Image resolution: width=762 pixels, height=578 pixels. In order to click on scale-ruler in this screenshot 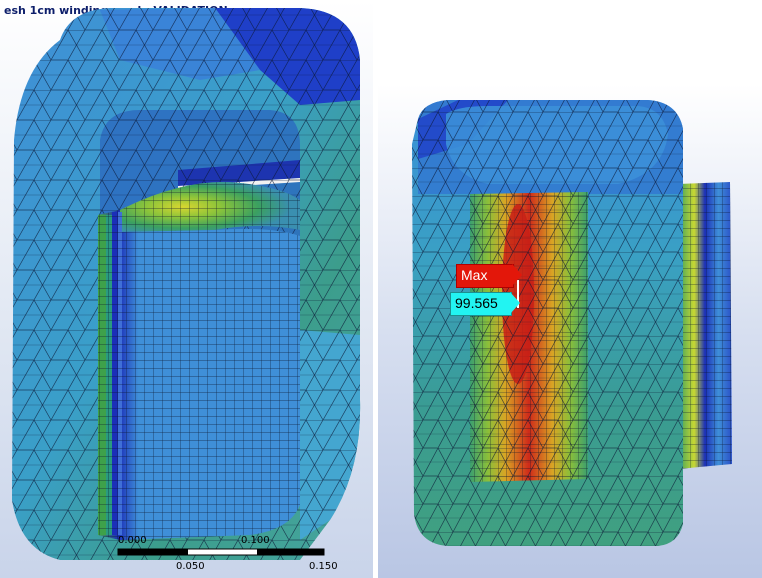, I will do `click(221, 552)`.